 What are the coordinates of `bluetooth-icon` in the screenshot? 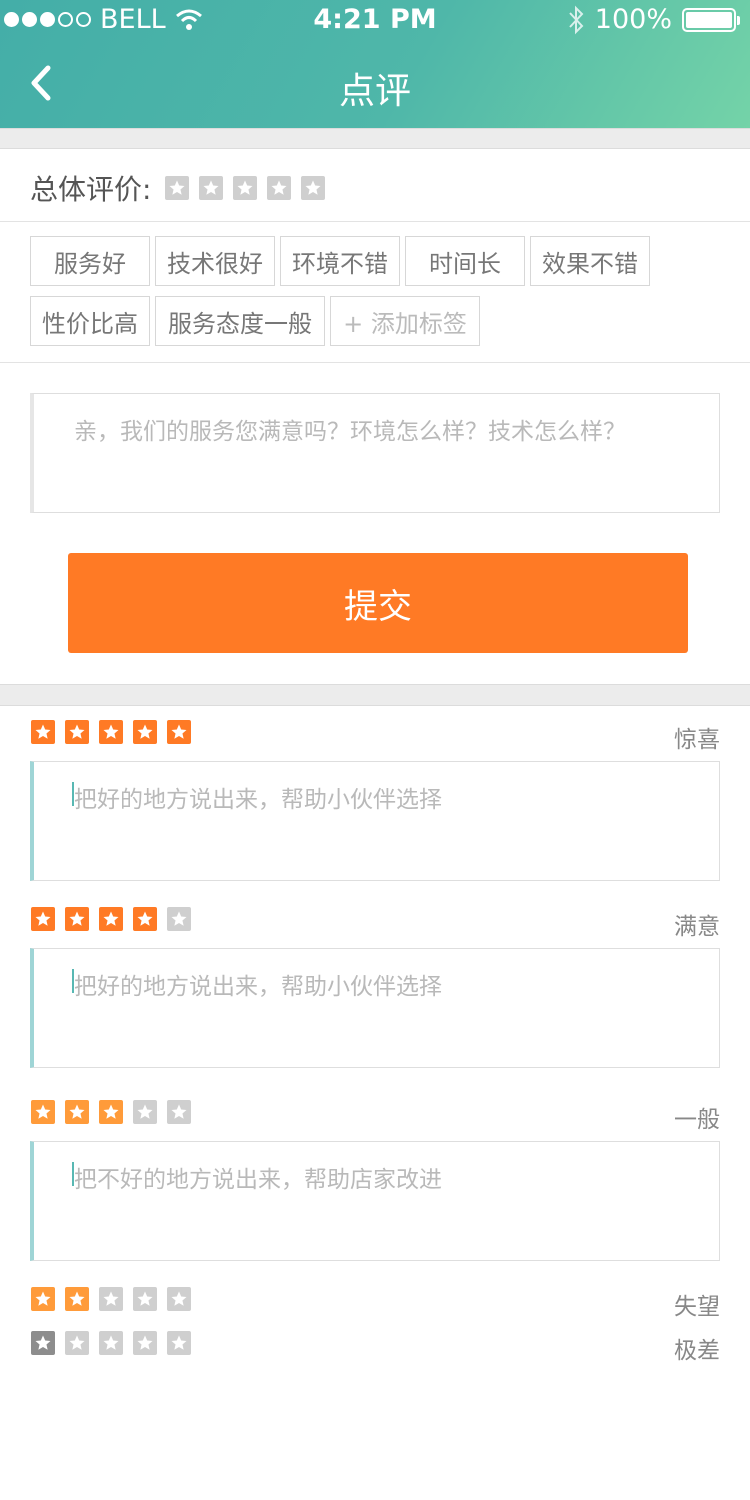 It's located at (576, 19).